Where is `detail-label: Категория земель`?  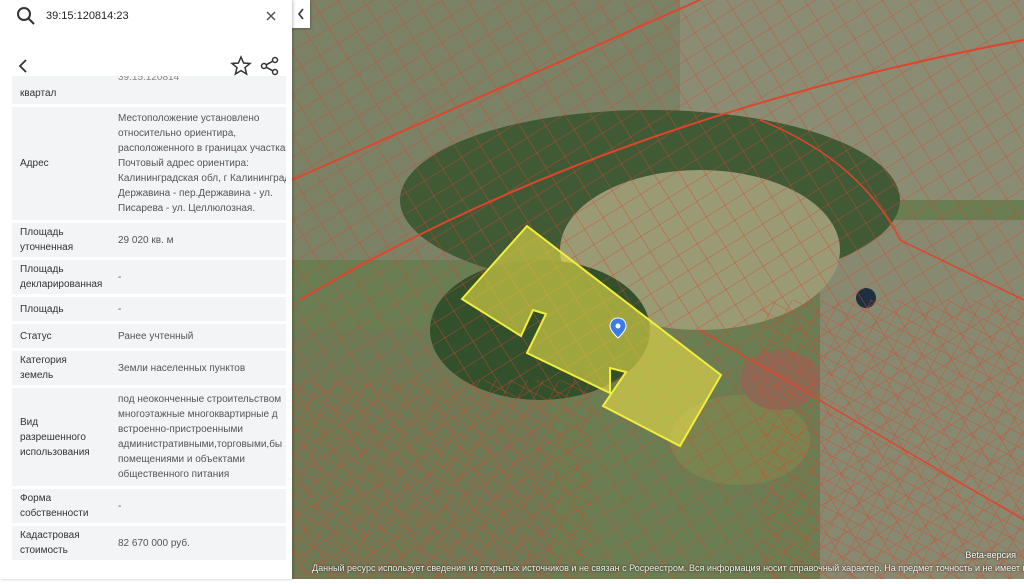
detail-label: Категория земель is located at coordinates (43, 368).